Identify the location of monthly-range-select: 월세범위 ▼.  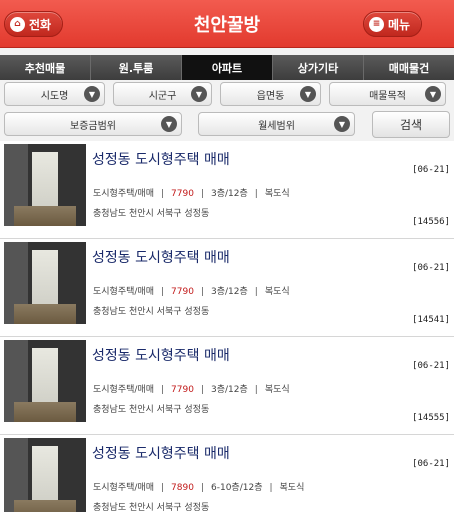
(276, 124).